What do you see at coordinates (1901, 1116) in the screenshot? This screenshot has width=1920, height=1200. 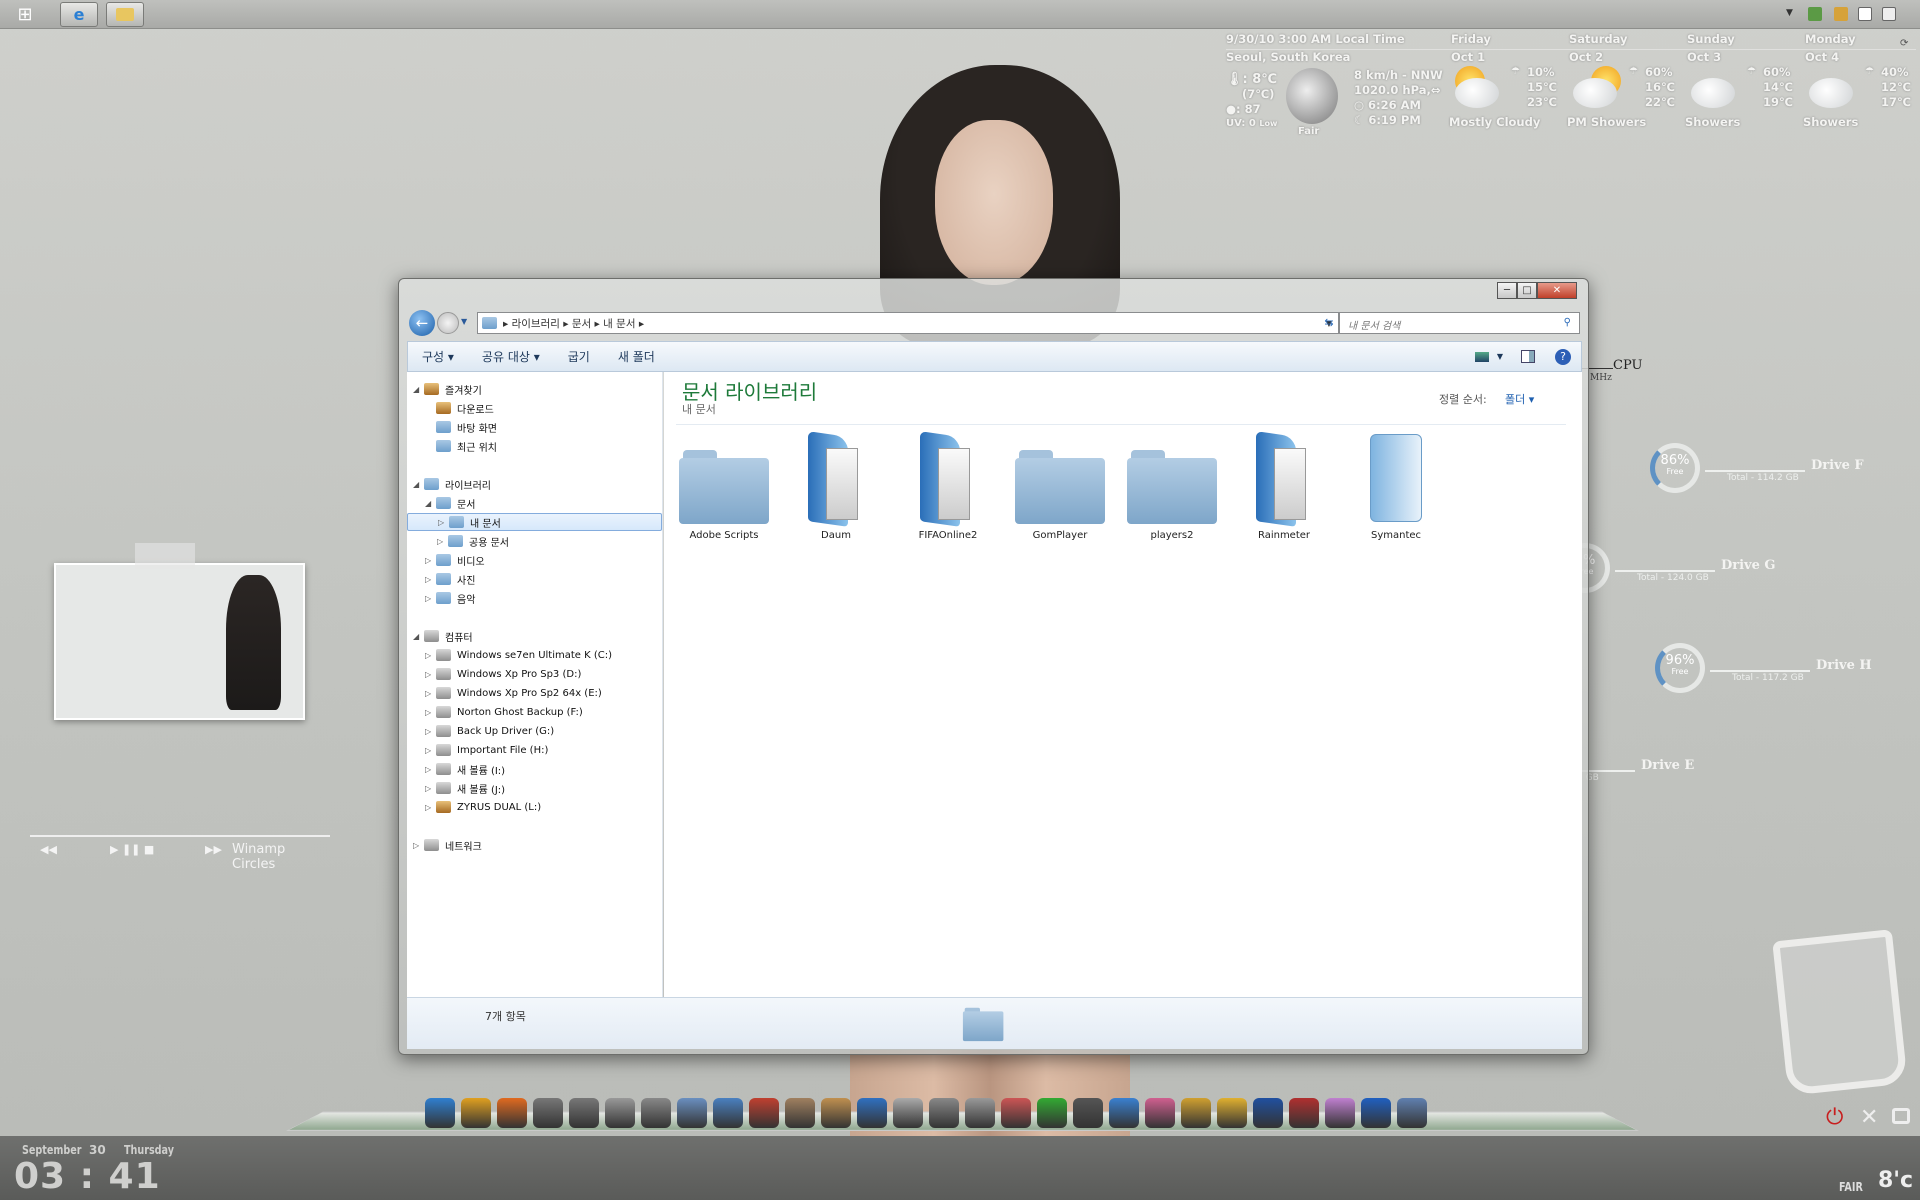 I see `lock-icon` at bounding box center [1901, 1116].